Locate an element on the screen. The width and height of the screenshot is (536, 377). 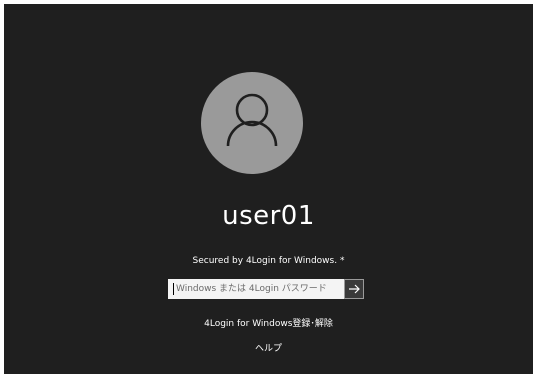
help-link: ヘルプ is located at coordinates (268, 347).